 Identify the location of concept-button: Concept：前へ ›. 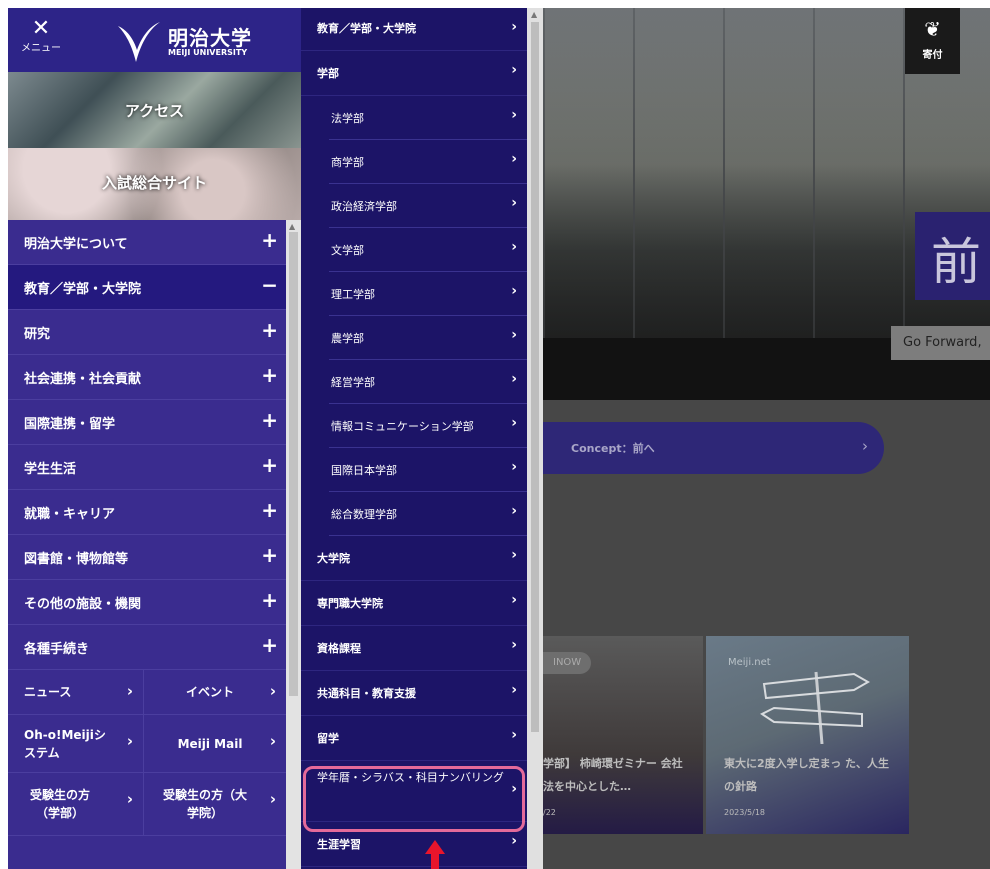
(713, 448).